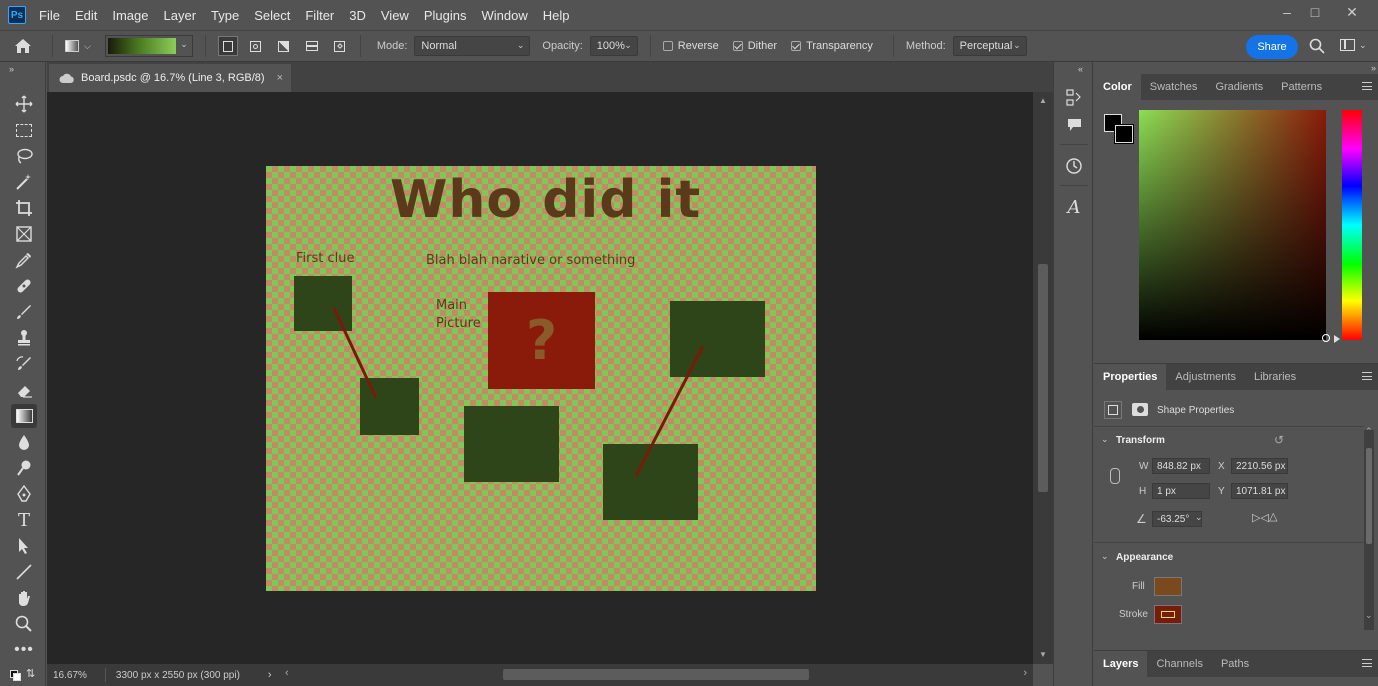 The width and height of the screenshot is (1378, 686). I want to click on workspace-icon: ⌄, so click(1353, 45).